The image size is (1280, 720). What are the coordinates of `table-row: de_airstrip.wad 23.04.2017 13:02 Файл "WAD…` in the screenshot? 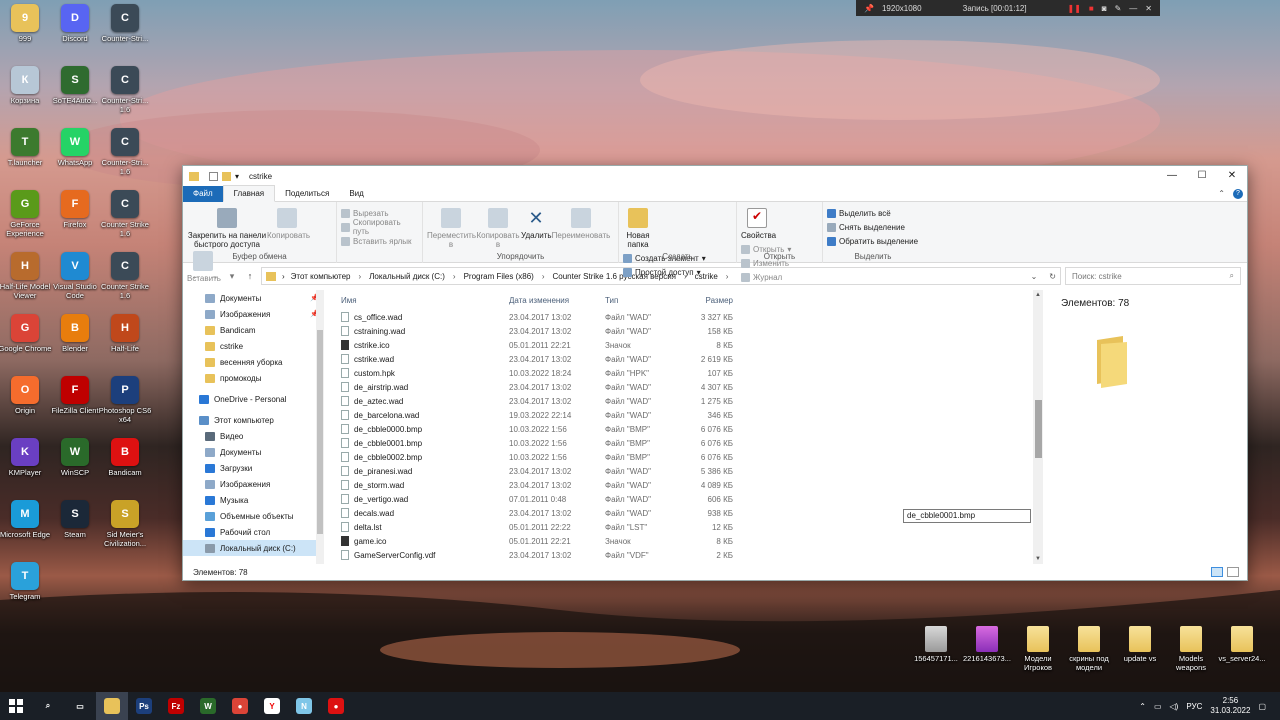 It's located at (686, 387).